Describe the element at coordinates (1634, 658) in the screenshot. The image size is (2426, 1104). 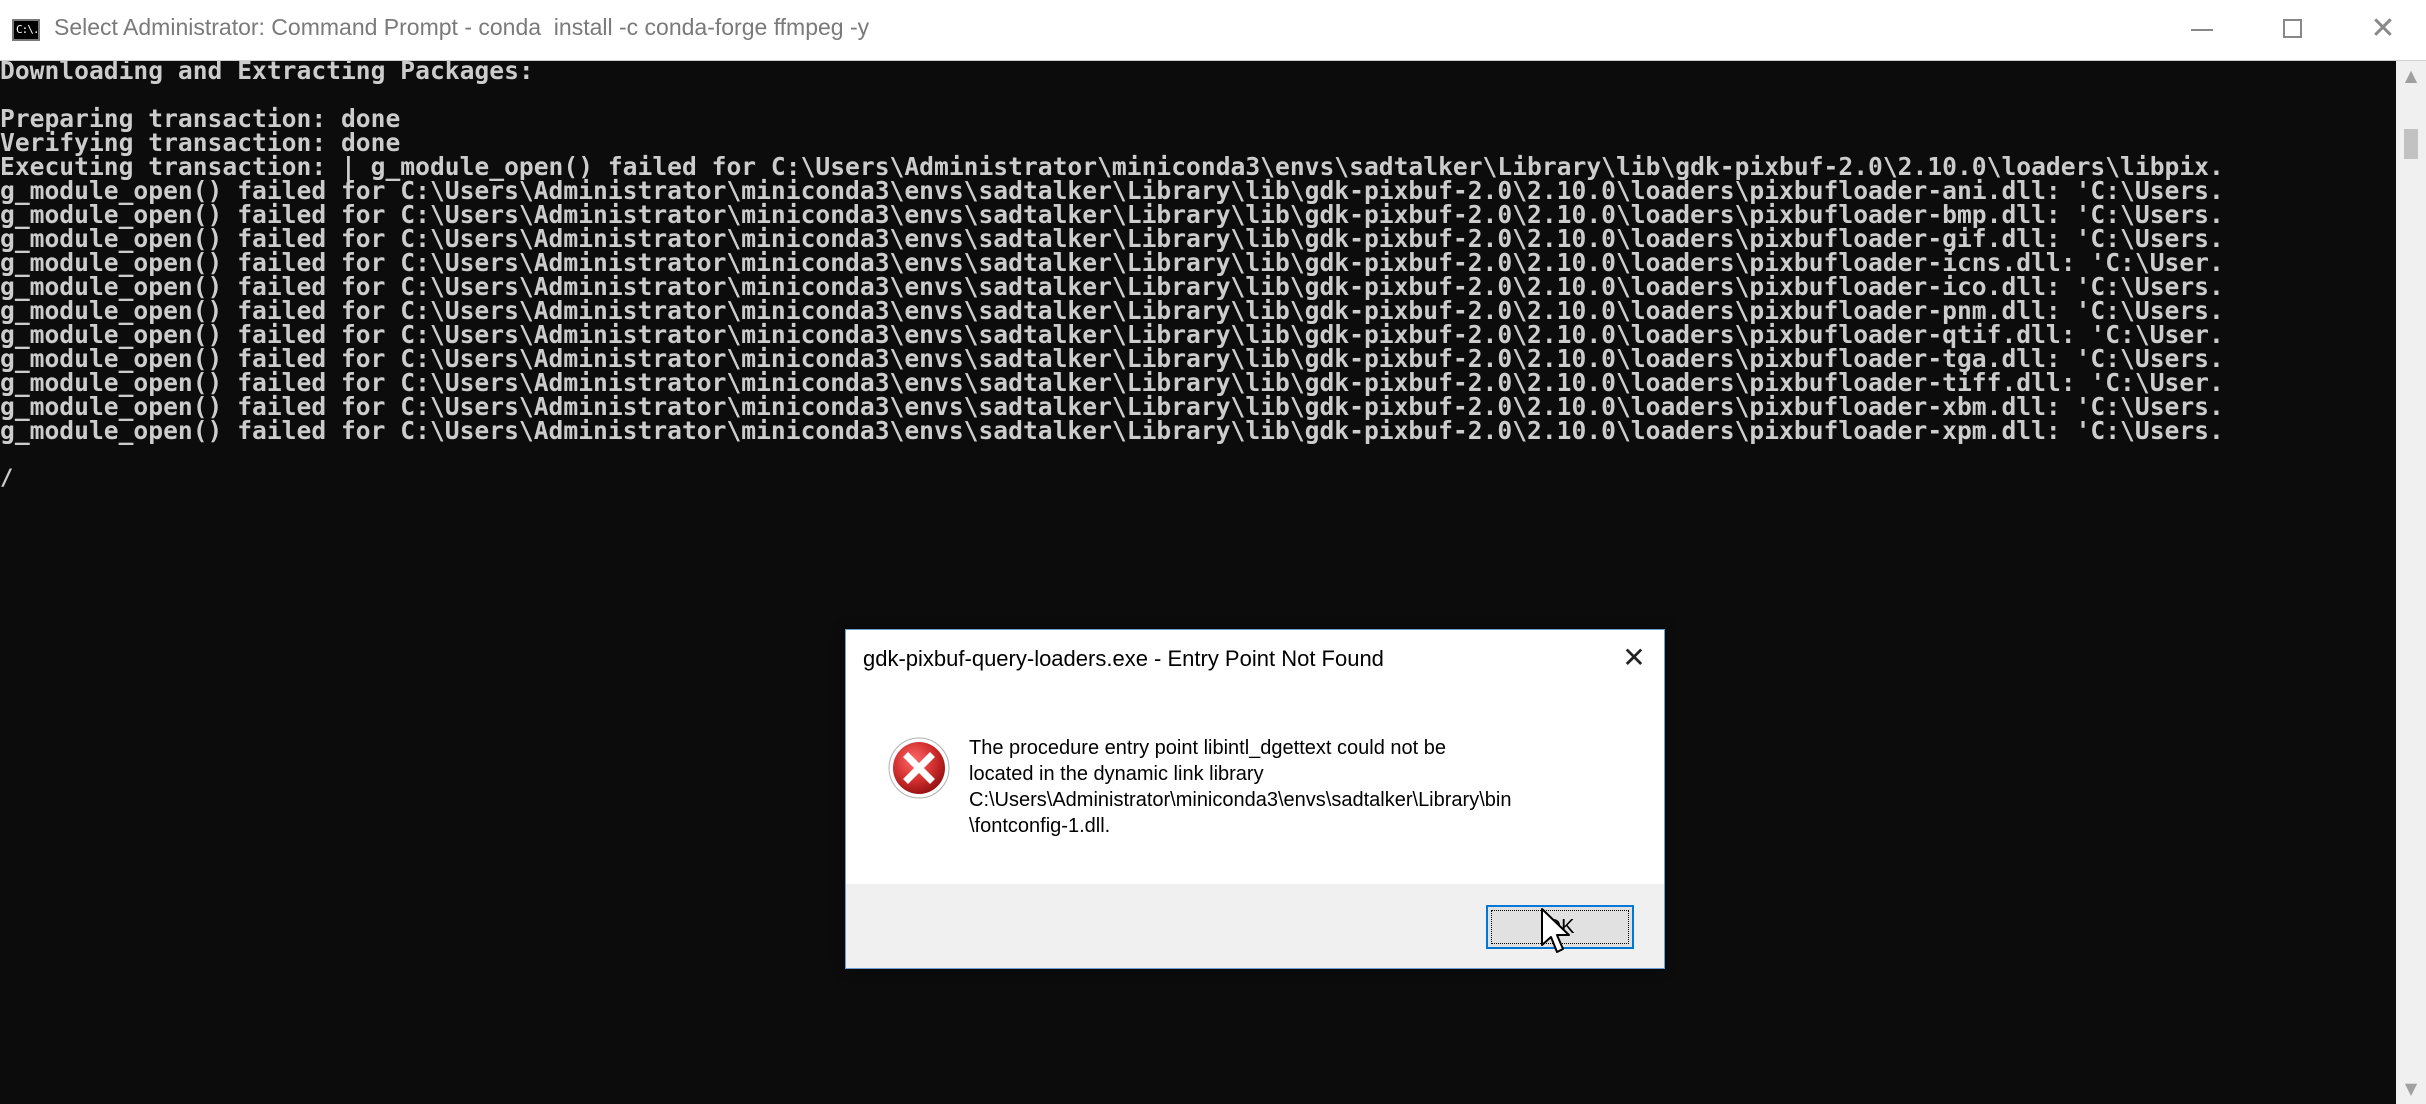
I see `dialog-close-button: ✕` at that location.